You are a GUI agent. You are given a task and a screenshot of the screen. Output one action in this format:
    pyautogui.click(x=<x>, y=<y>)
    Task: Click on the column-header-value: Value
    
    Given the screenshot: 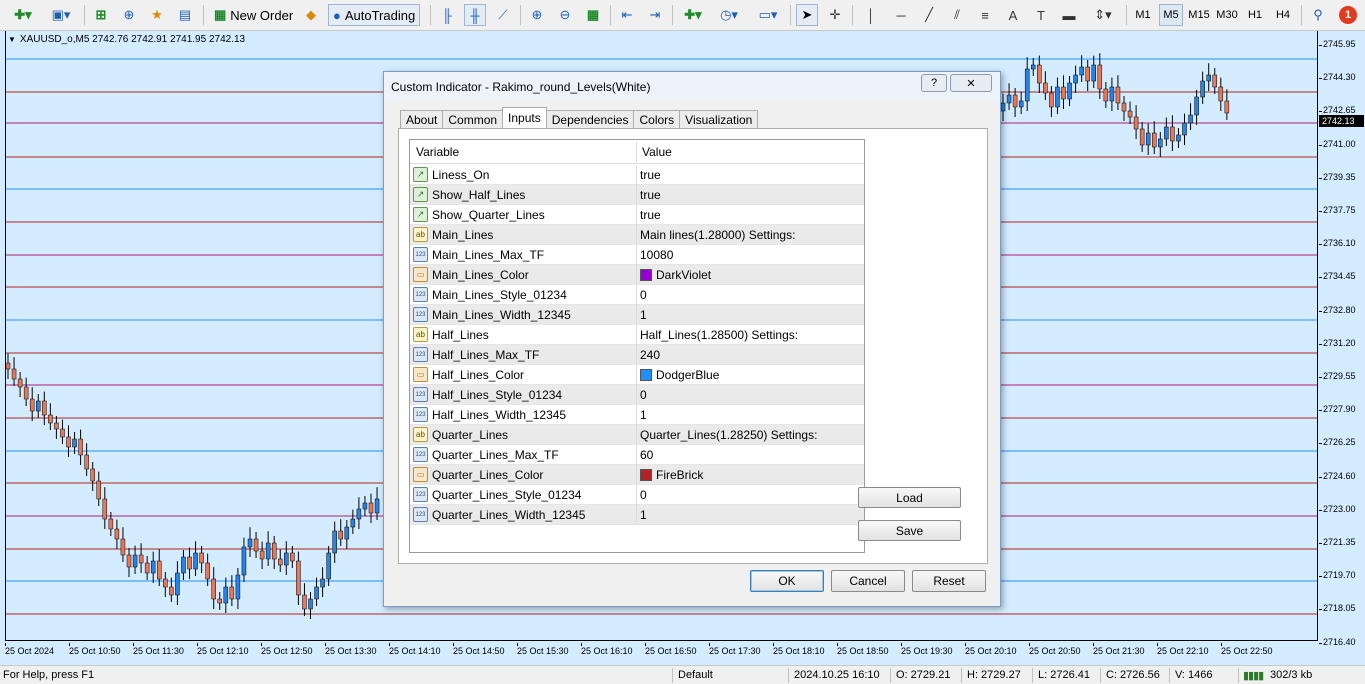 What is the action you would take?
    pyautogui.click(x=657, y=152)
    